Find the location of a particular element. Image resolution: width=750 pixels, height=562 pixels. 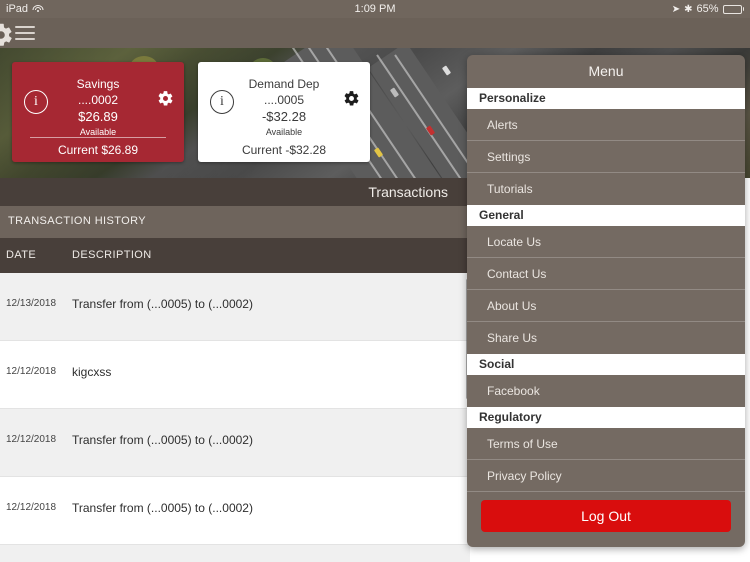

account-current-balance: Current -$32.28 is located at coordinates (284, 150).